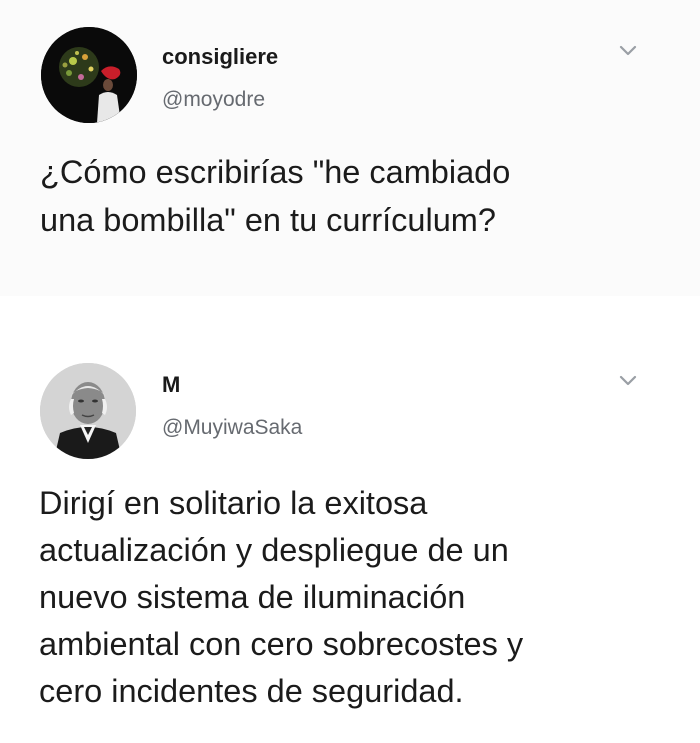 The height and width of the screenshot is (743, 700). What do you see at coordinates (171, 385) in the screenshot?
I see `display-name: M` at bounding box center [171, 385].